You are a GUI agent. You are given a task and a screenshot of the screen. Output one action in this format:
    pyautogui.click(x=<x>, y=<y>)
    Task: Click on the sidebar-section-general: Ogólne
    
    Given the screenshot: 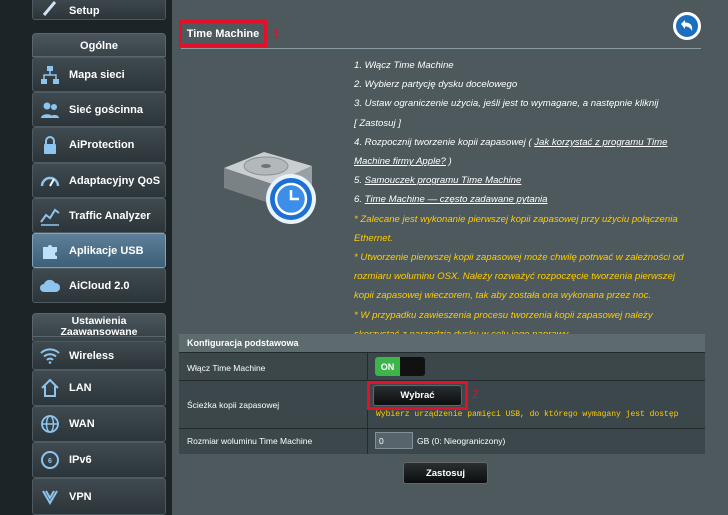 What is the action you would take?
    pyautogui.click(x=99, y=45)
    